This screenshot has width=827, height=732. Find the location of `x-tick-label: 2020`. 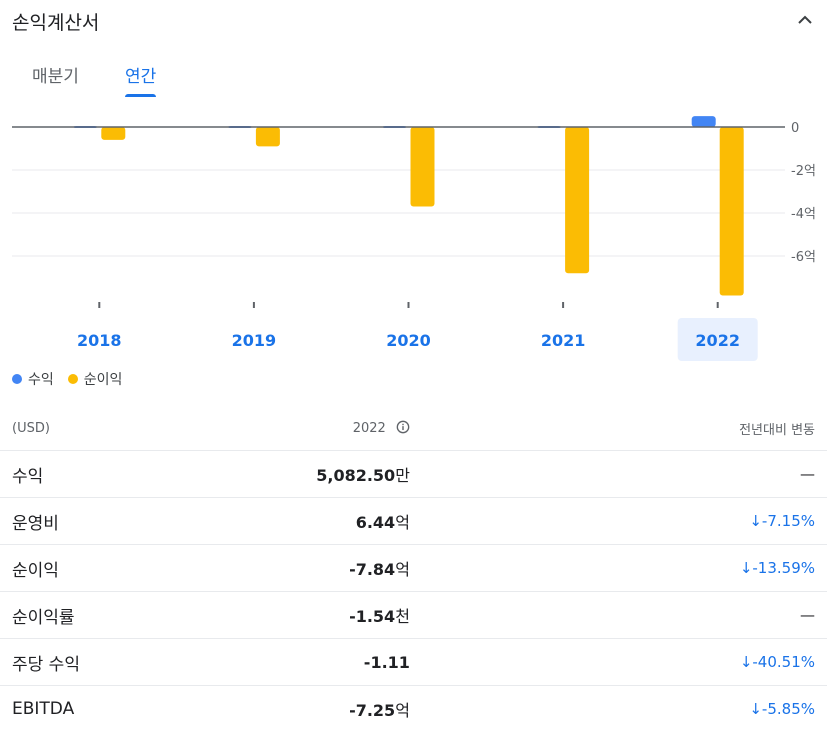

x-tick-label: 2020 is located at coordinates (408, 340).